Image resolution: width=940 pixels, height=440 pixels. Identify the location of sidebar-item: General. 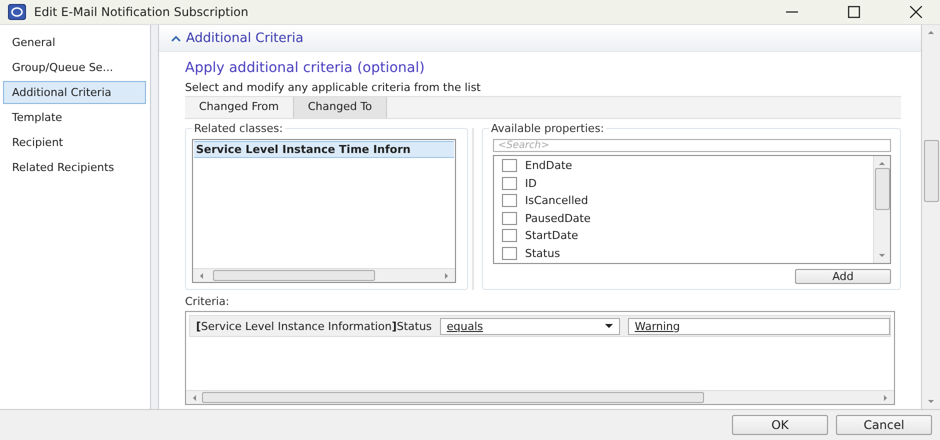
(74, 42).